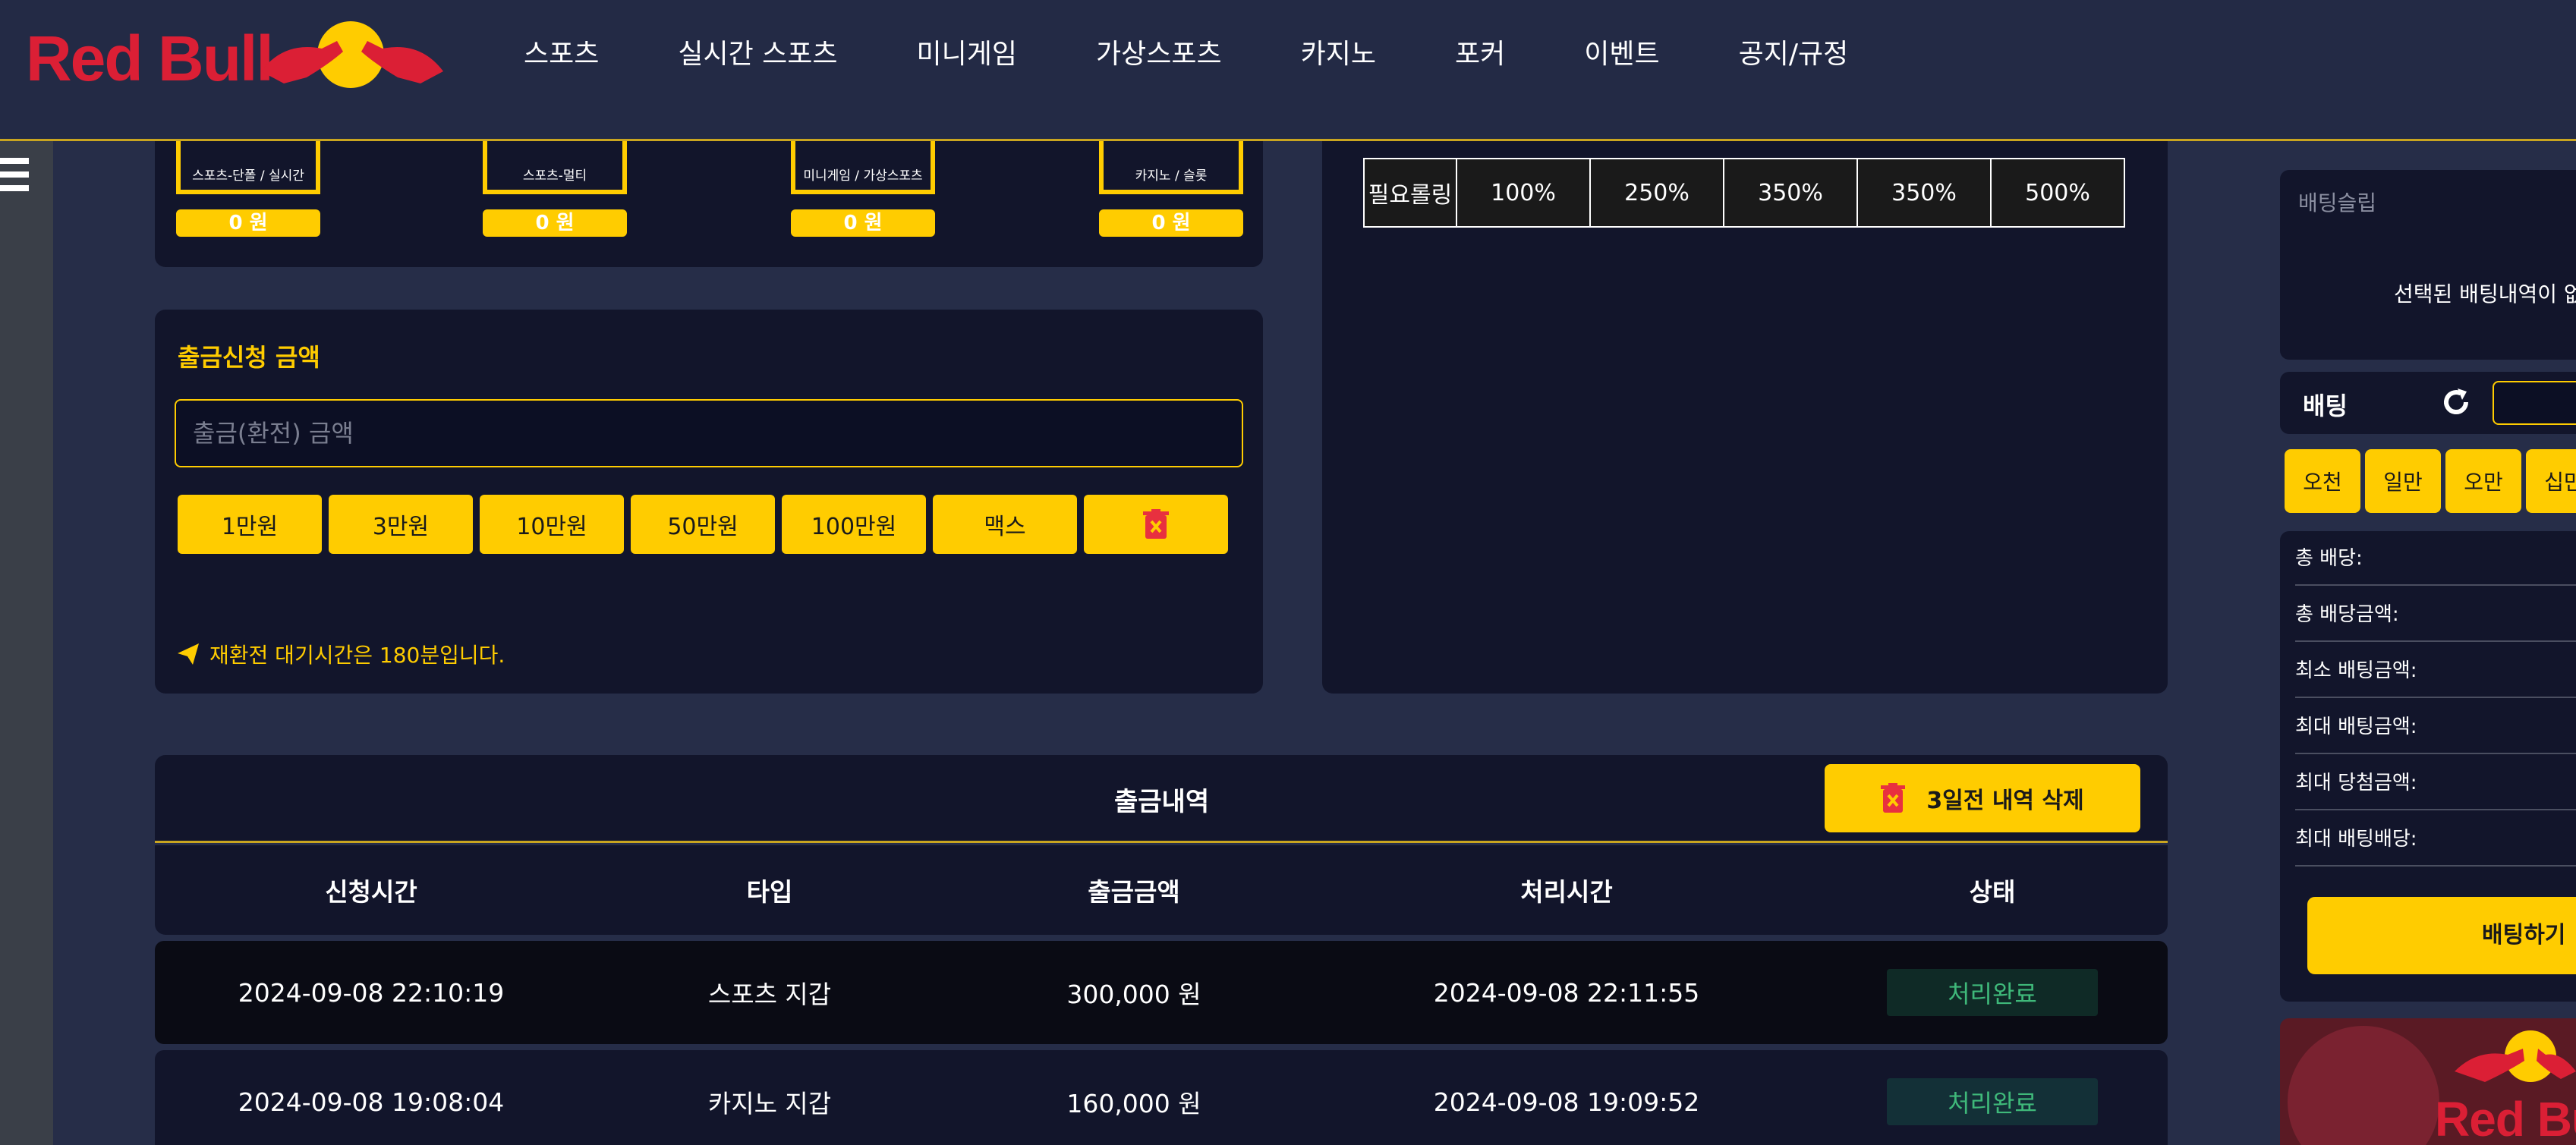 The image size is (2576, 1145). What do you see at coordinates (769, 892) in the screenshot?
I see `col-type: 타입` at bounding box center [769, 892].